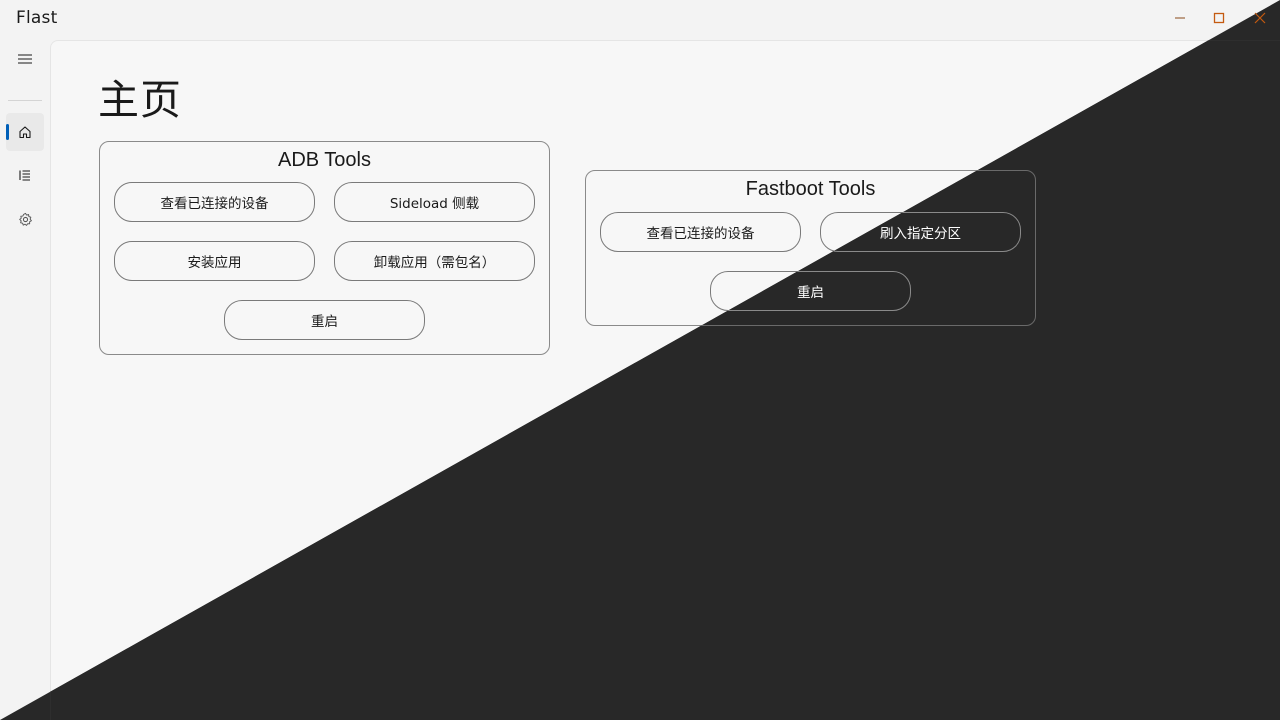 The height and width of the screenshot is (720, 1280). What do you see at coordinates (700, 232) in the screenshot?
I see `fastboot-devices-button: 查看已连接的设备` at bounding box center [700, 232].